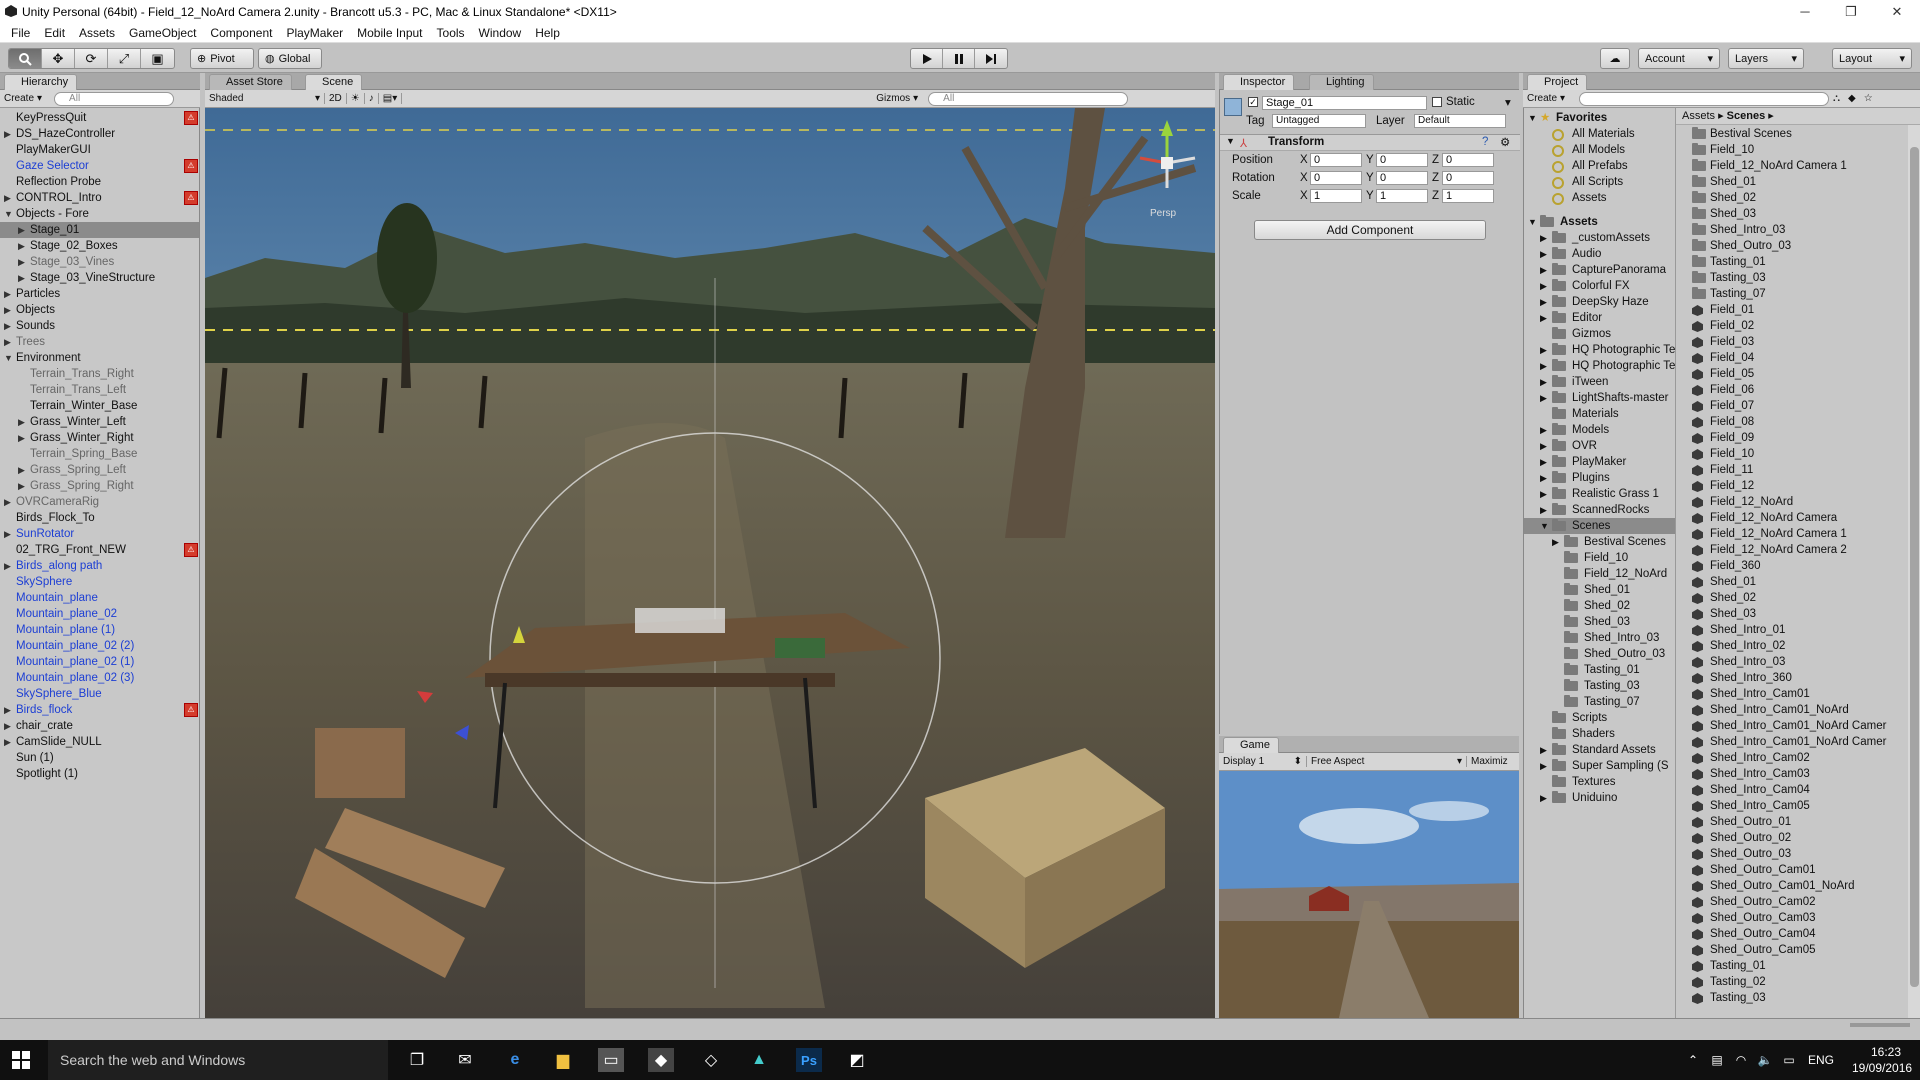 This screenshot has height=1080, width=1920. What do you see at coordinates (1792, 358) in the screenshot?
I see `scene-file-item: Field_04` at bounding box center [1792, 358].